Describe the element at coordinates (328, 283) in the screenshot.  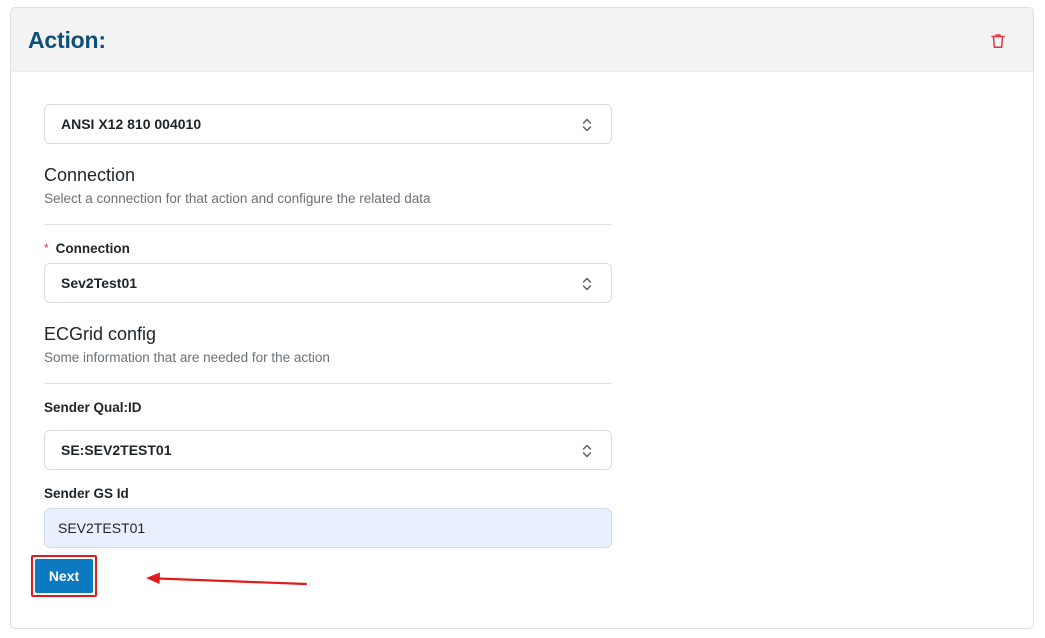
I see `connection-select: Sev2Test01` at that location.